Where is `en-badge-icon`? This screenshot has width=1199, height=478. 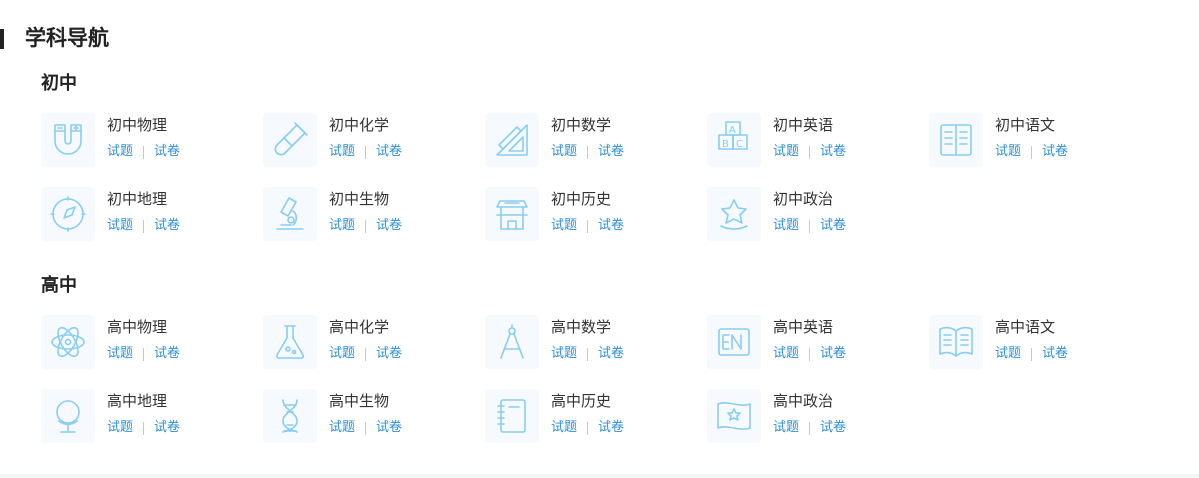
en-badge-icon is located at coordinates (734, 342).